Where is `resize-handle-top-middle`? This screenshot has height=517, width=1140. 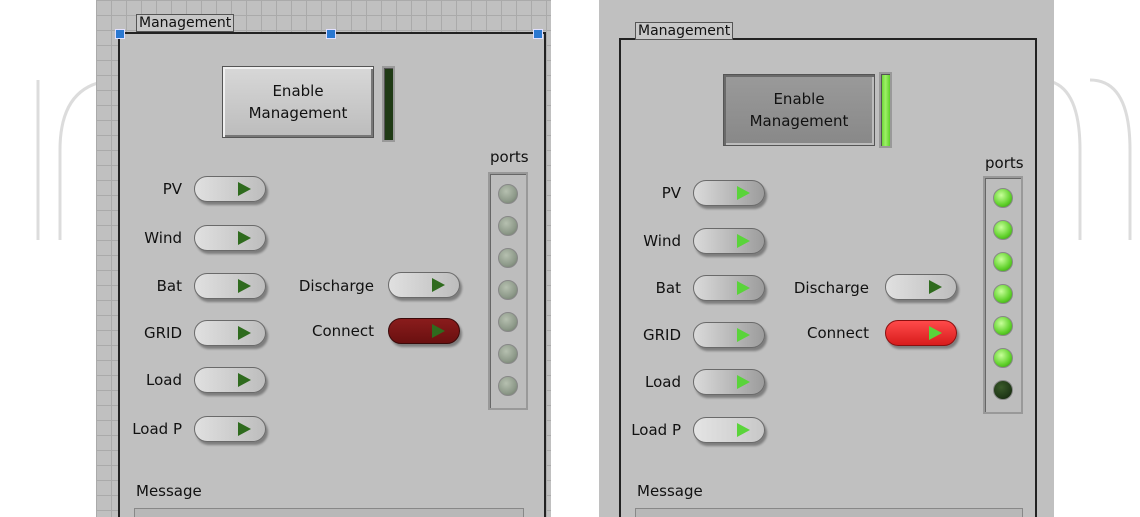 resize-handle-top-middle is located at coordinates (331, 34).